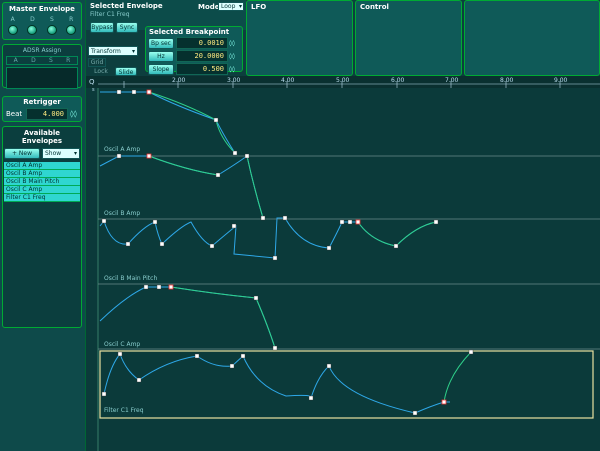  I want to click on adsr-assign-box, so click(42, 78).